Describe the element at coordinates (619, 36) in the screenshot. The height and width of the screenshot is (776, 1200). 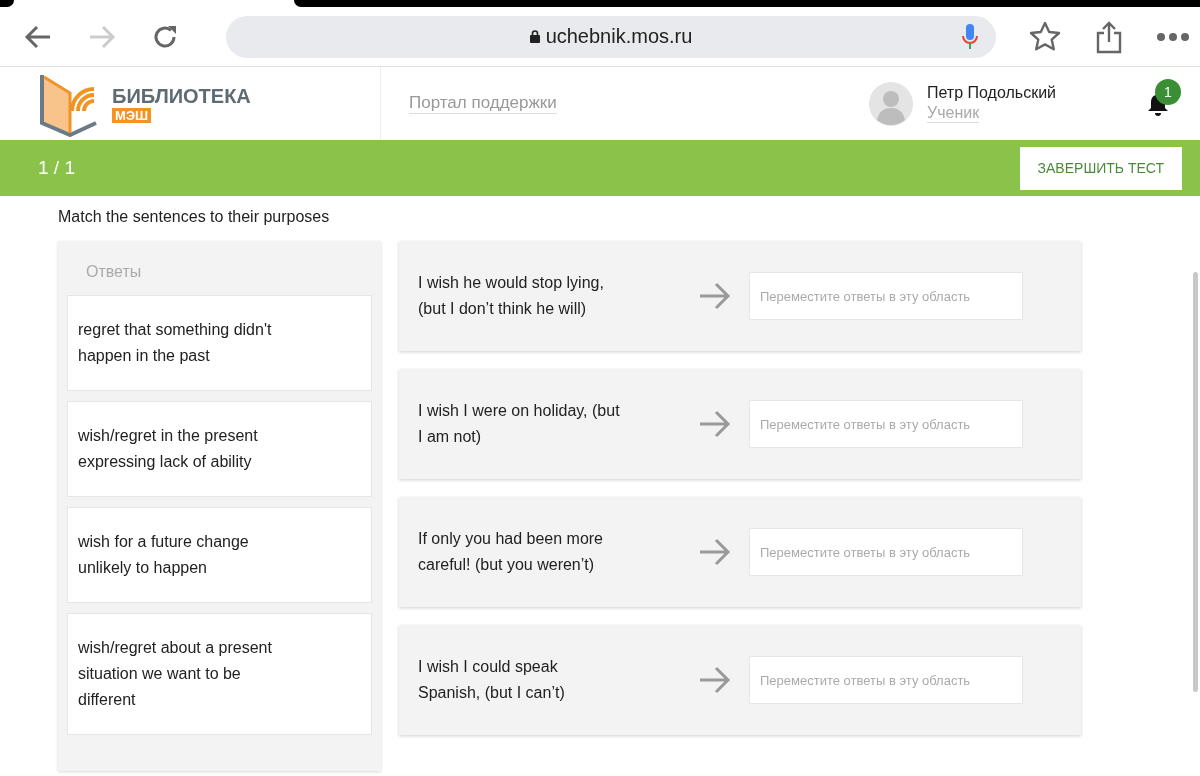
I see `url-text: uchebnik.mos.ru` at that location.